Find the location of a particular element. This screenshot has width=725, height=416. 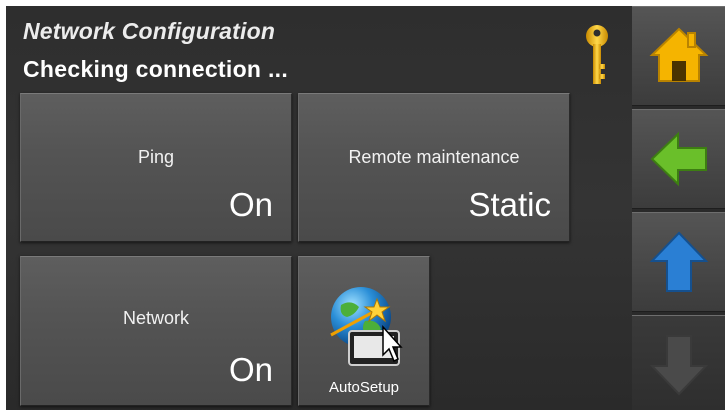

key-icon is located at coordinates (597, 54).